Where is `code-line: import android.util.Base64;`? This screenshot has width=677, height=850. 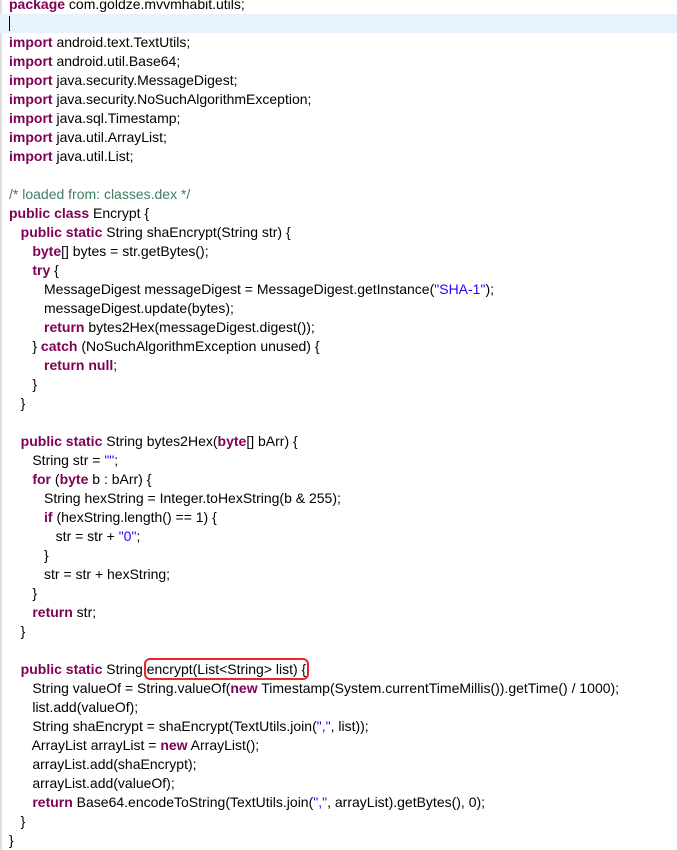
code-line: import android.util.Base64; is located at coordinates (338, 61).